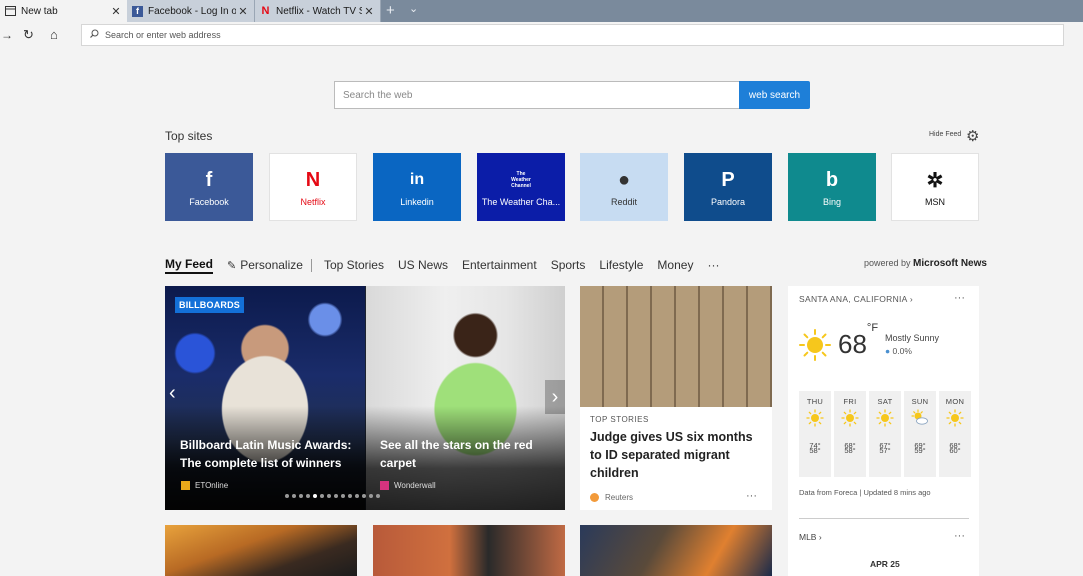 The width and height of the screenshot is (1083, 576). I want to click on temperature-unit: °F, so click(872, 328).